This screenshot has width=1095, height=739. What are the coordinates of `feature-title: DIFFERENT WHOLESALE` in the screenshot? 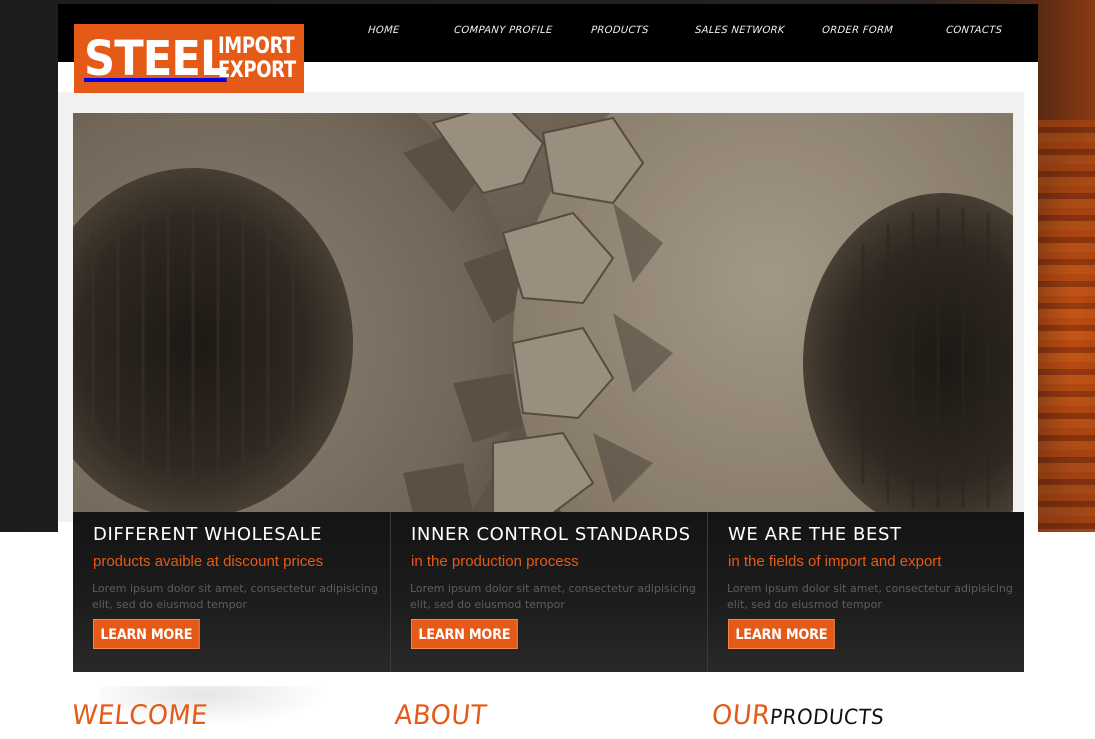 It's located at (208, 534).